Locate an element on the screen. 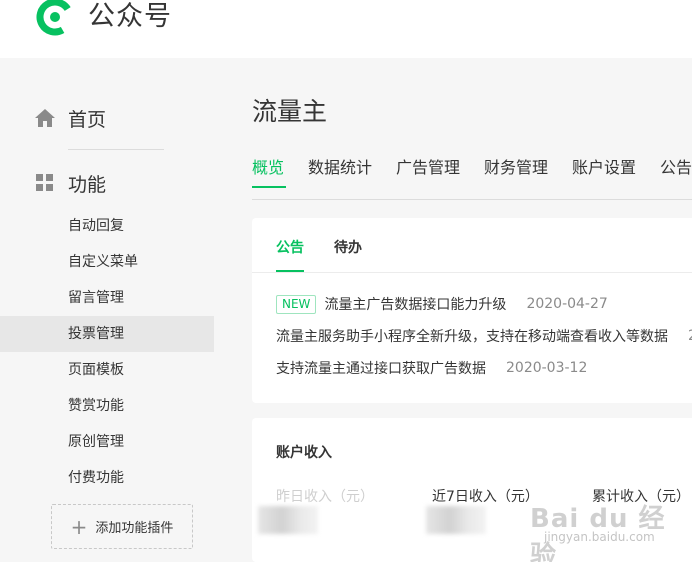 This screenshot has width=692, height=562. app-title: 公众号 is located at coordinates (130, 16).